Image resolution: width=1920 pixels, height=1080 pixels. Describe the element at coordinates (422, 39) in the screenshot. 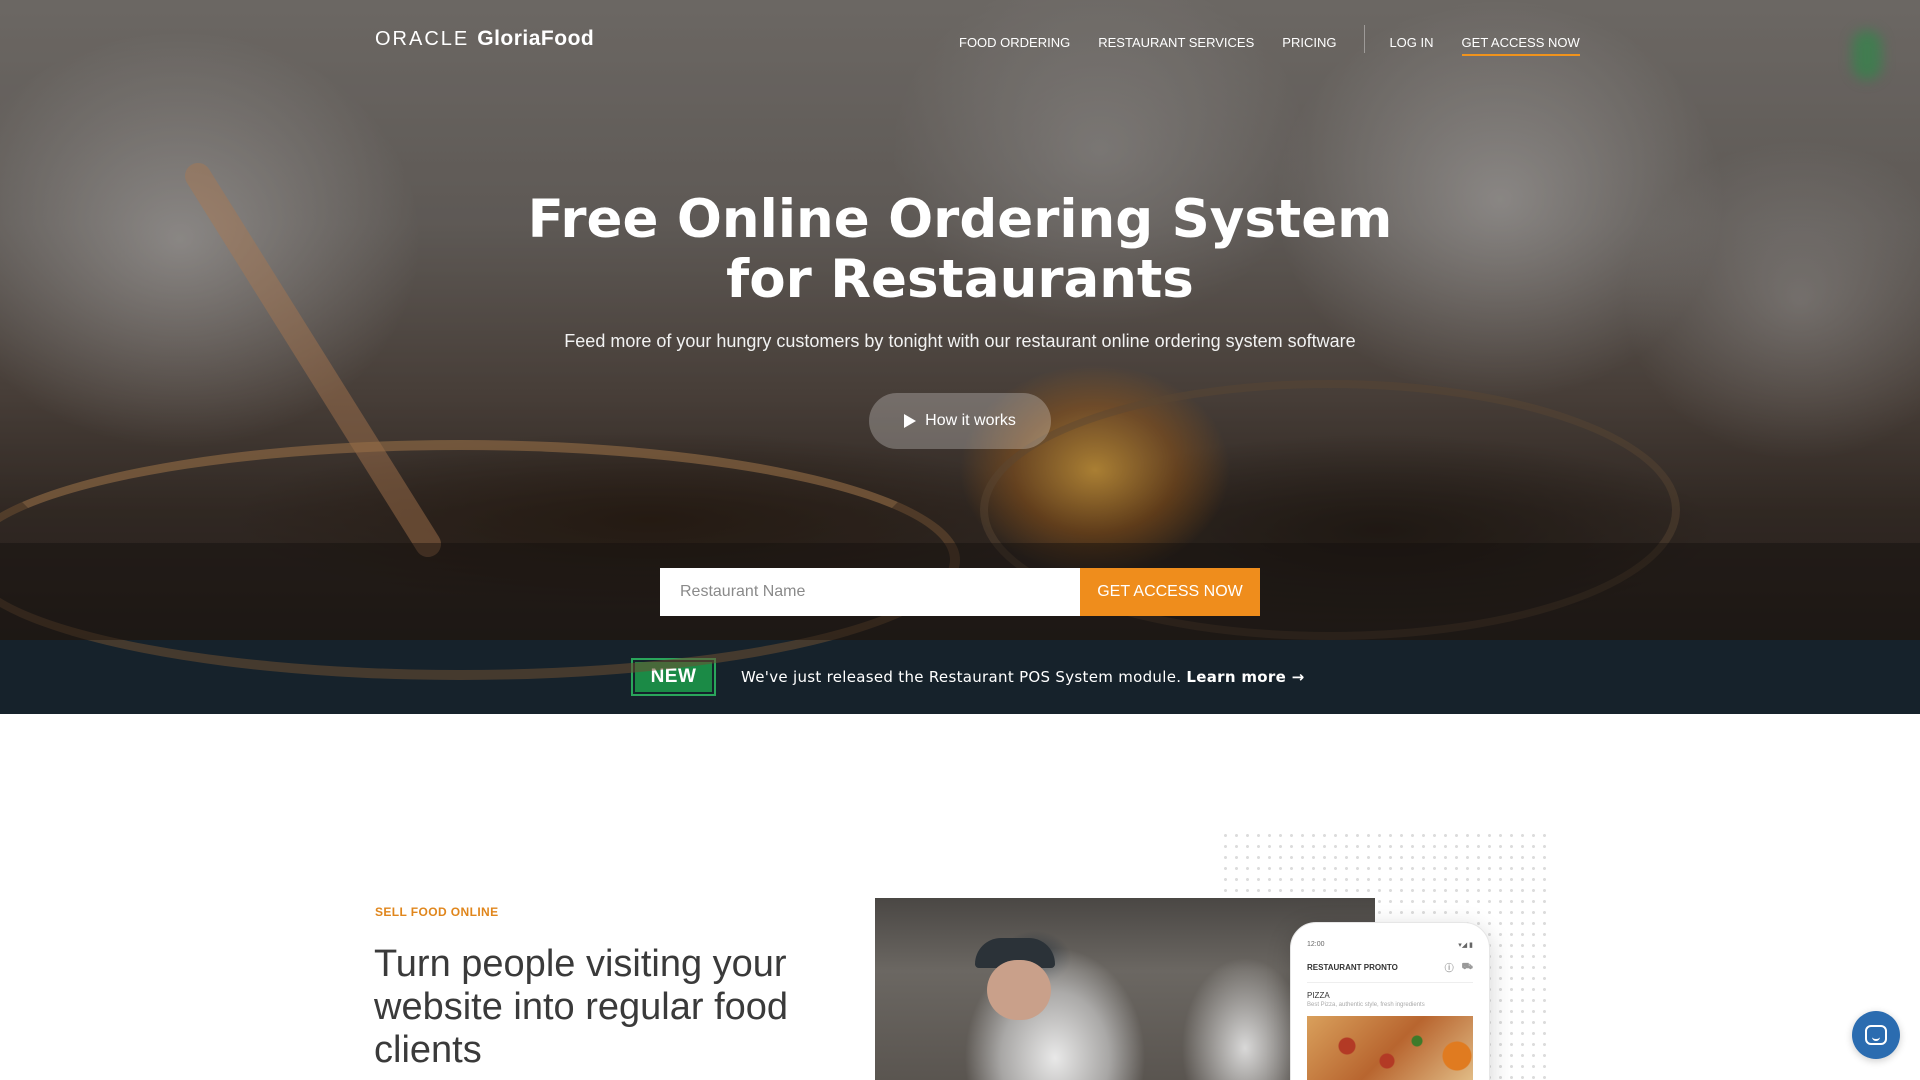

I see `oracle-wordmark: ORACLE` at that location.